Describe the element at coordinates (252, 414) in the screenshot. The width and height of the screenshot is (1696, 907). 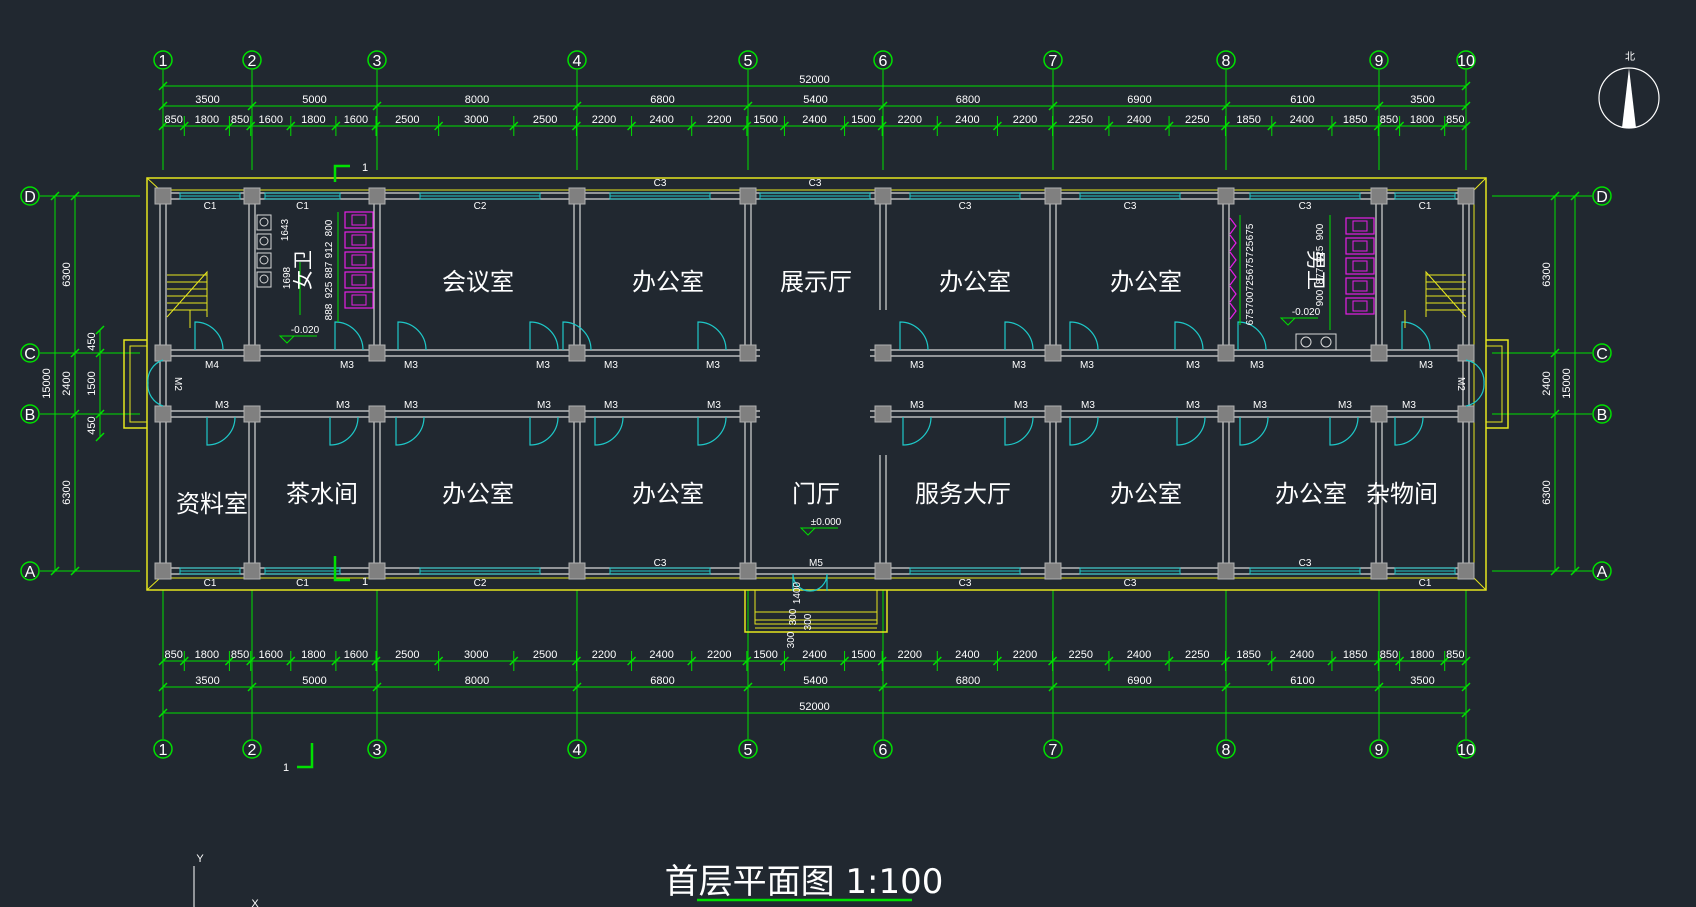
I see `column-2-B` at that location.